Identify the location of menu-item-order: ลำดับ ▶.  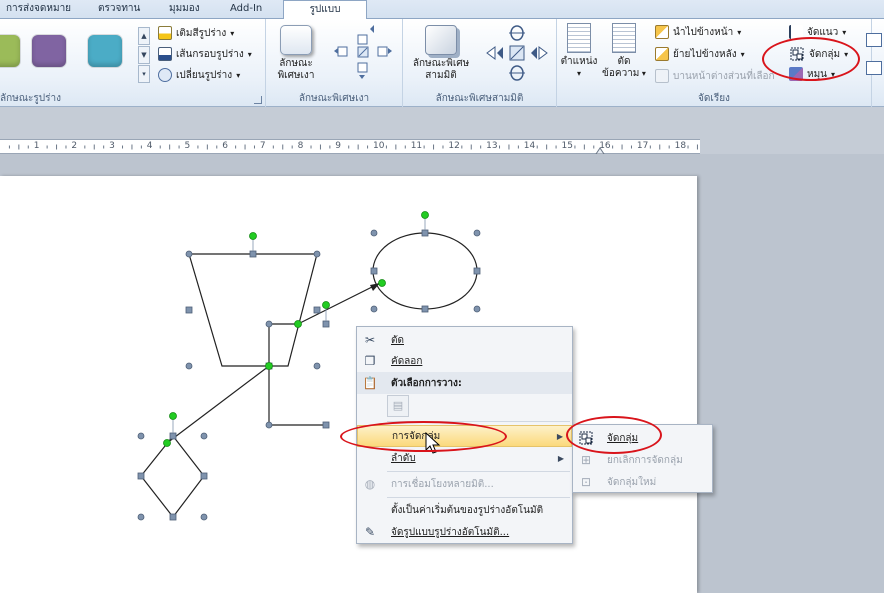
(464, 458).